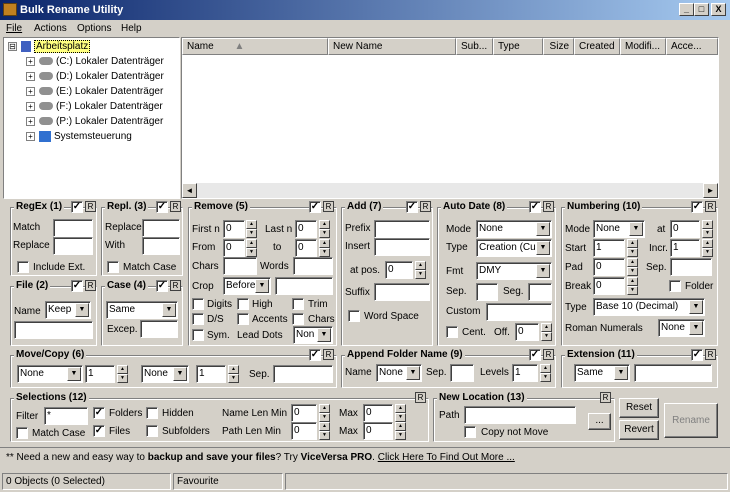  I want to click on num-start-input: 1, so click(609, 248).